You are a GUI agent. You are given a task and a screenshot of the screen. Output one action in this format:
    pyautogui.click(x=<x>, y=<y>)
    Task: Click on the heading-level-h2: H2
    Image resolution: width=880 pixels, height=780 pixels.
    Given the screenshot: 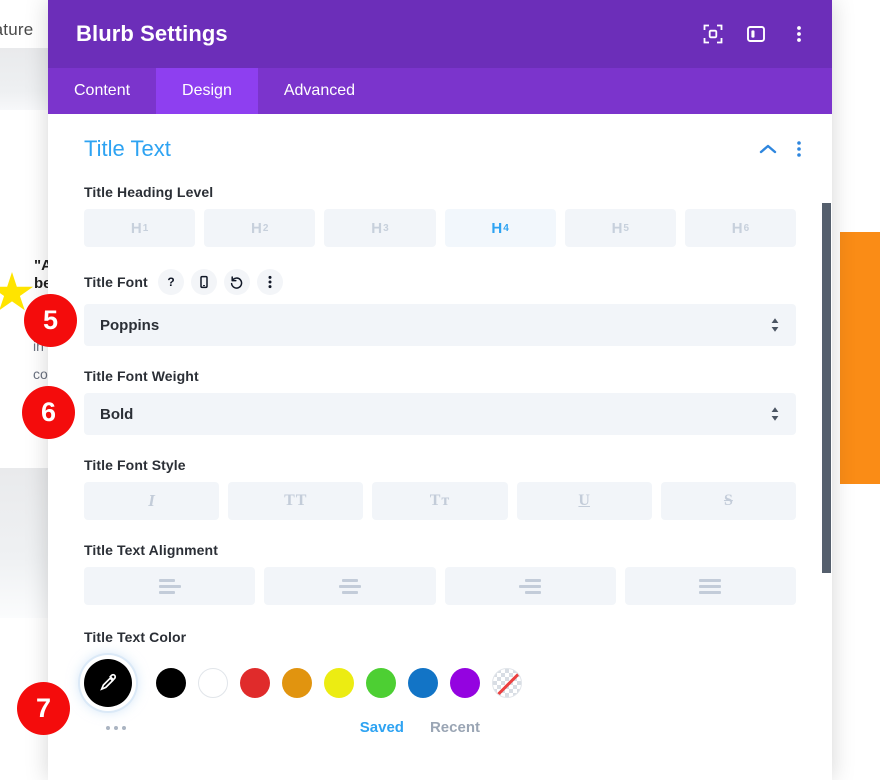 What is the action you would take?
    pyautogui.click(x=260, y=228)
    